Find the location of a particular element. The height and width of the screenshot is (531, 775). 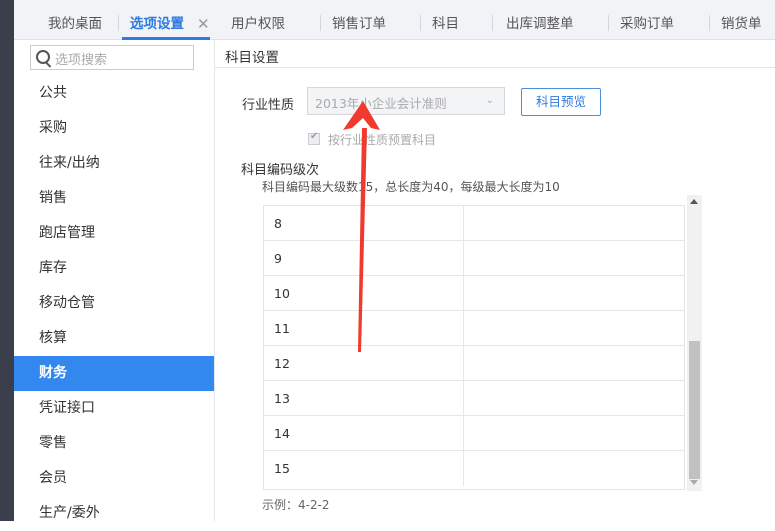

preset-accounts-label: 按行业性质预置科目 is located at coordinates (382, 140).